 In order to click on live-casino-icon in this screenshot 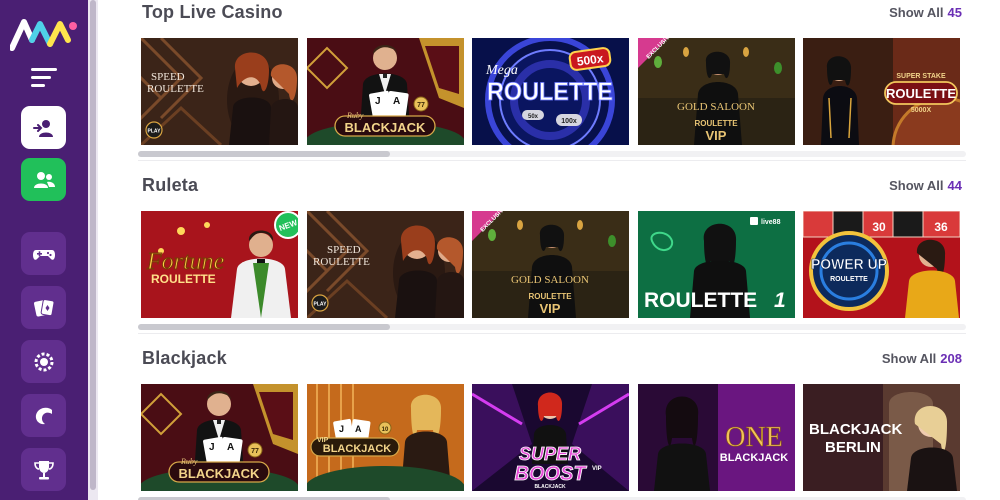, I will do `click(43, 415)`.